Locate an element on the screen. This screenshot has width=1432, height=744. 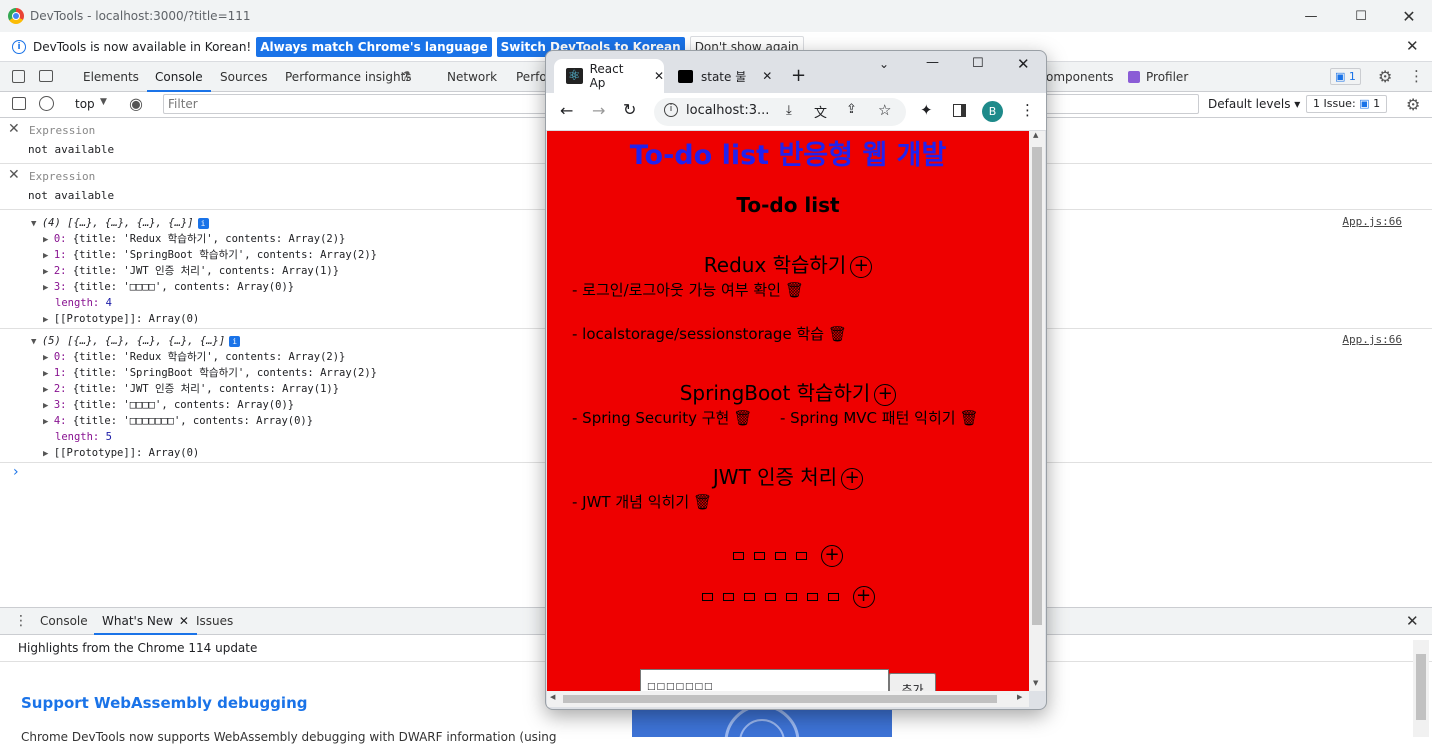
tab-elements: Elements is located at coordinates (111, 77).